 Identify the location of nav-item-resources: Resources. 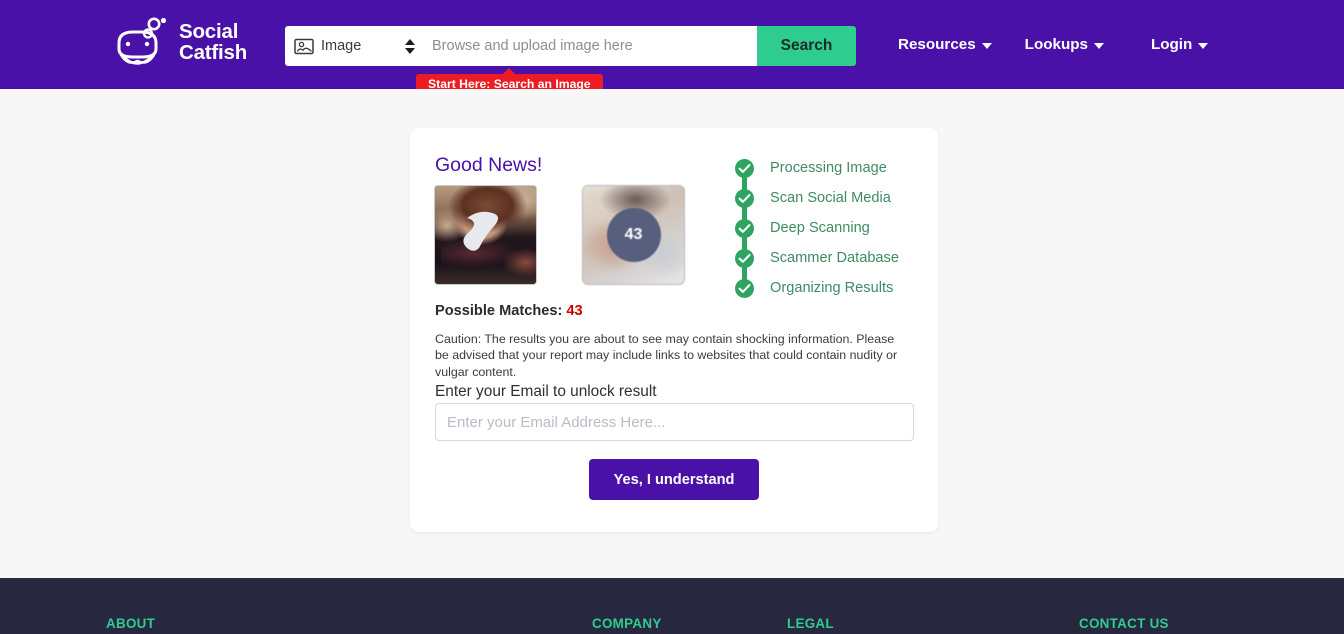
(945, 44).